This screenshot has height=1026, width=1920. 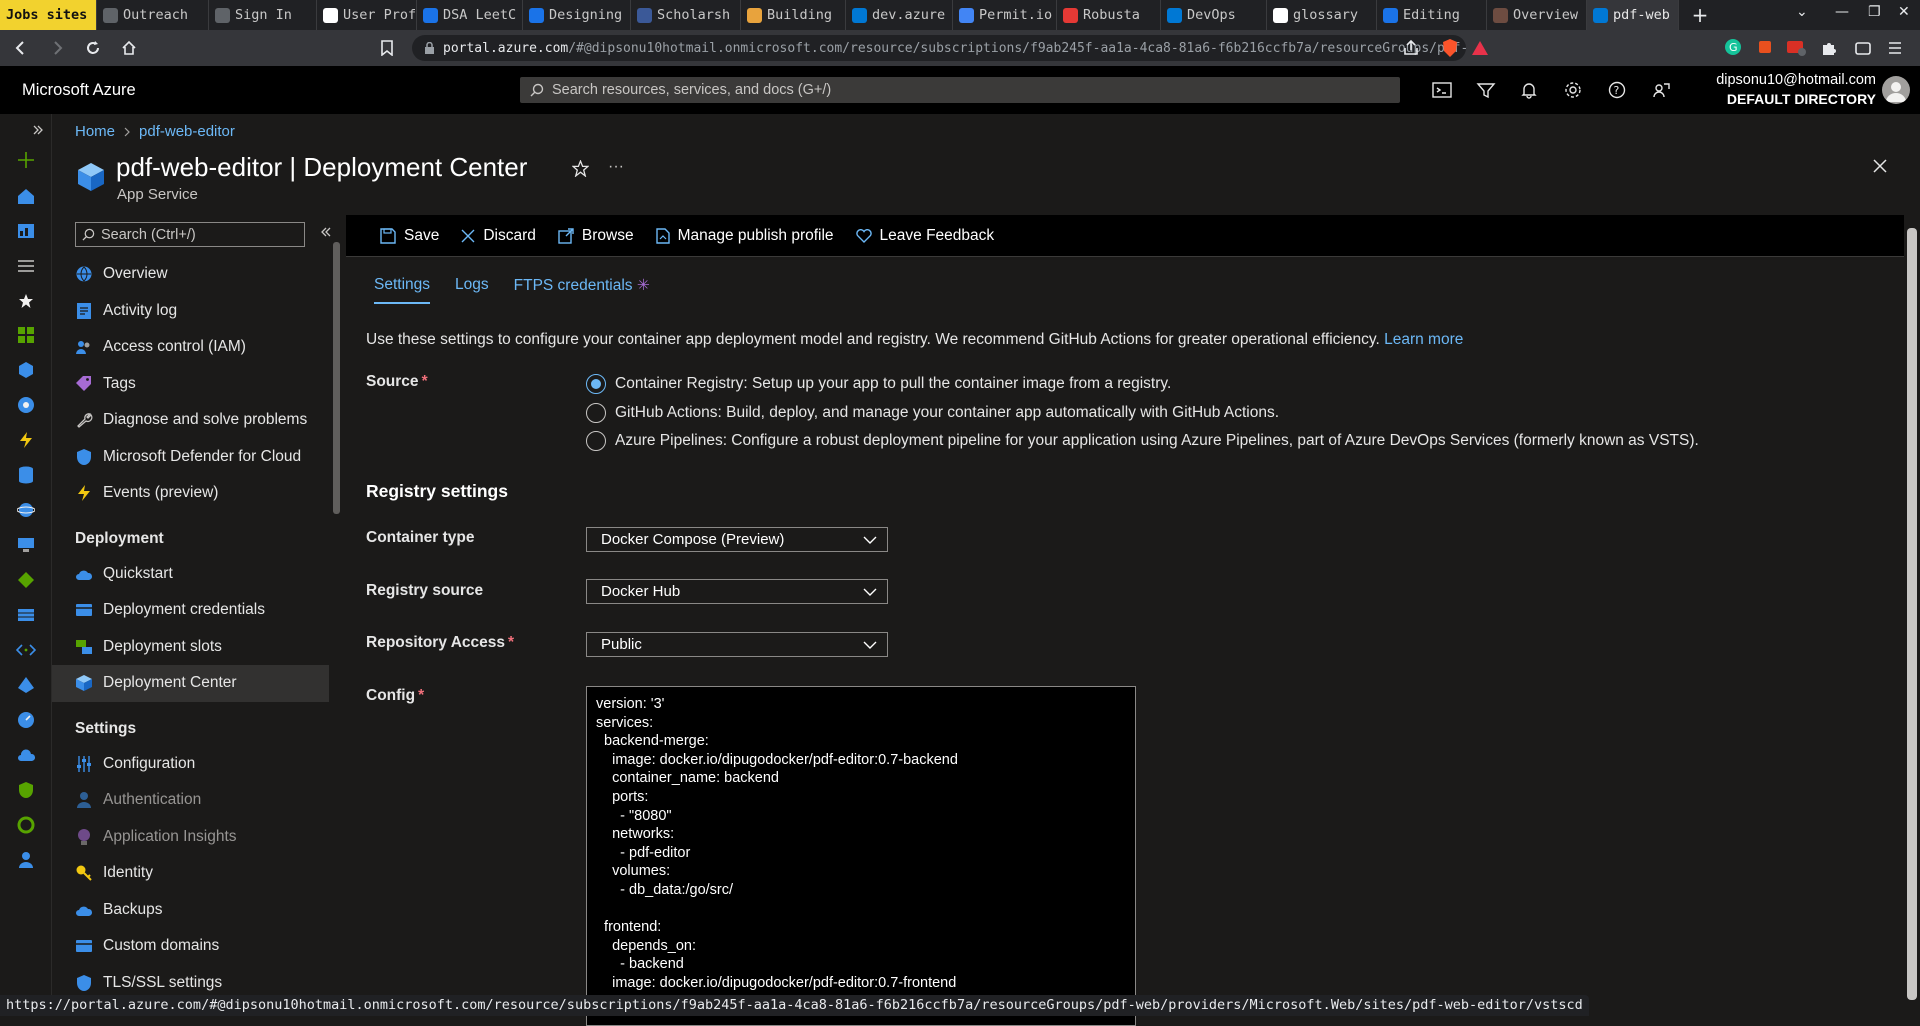 I want to click on grammarly-icon: G, so click(x=1733, y=47).